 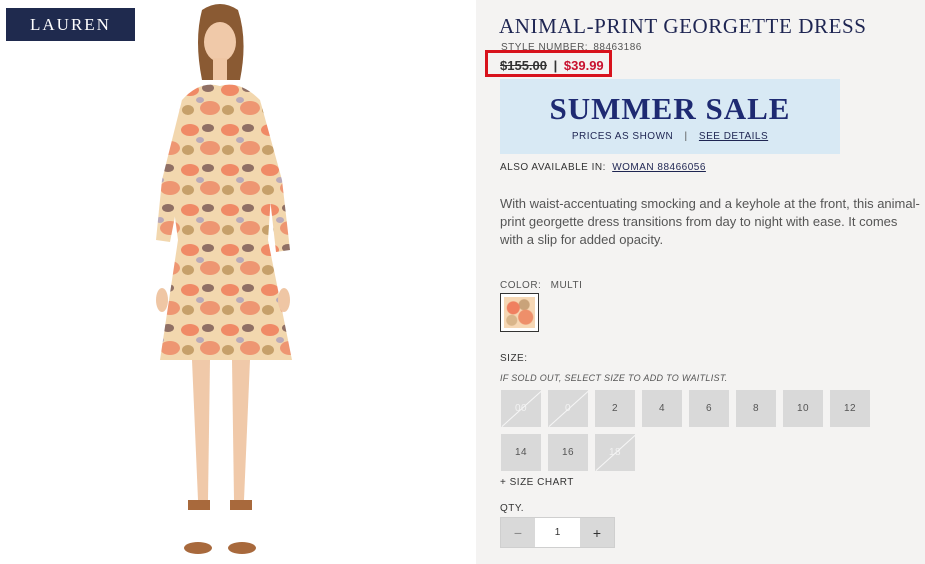 What do you see at coordinates (521, 408) in the screenshot?
I see `size-button-00: 00` at bounding box center [521, 408].